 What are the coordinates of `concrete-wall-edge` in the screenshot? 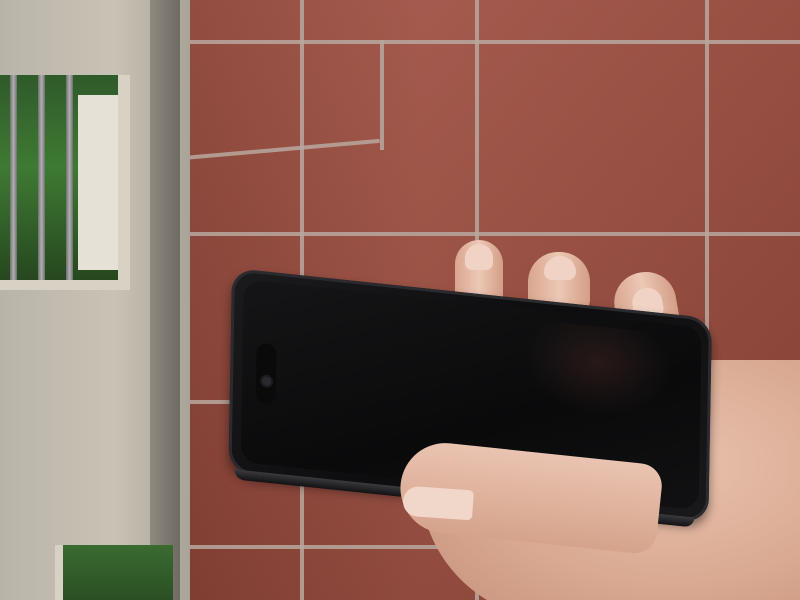 It's located at (165, 300).